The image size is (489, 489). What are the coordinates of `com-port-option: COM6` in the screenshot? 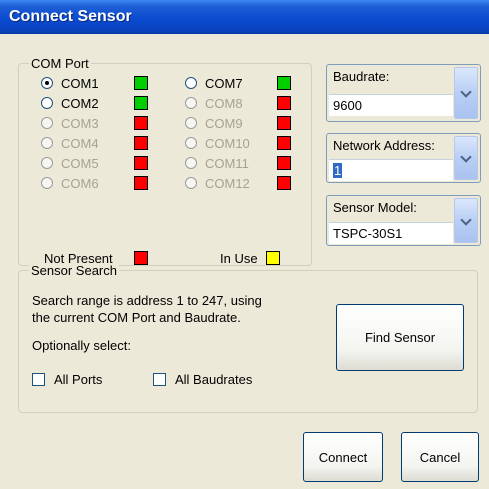 It's located at (70, 183).